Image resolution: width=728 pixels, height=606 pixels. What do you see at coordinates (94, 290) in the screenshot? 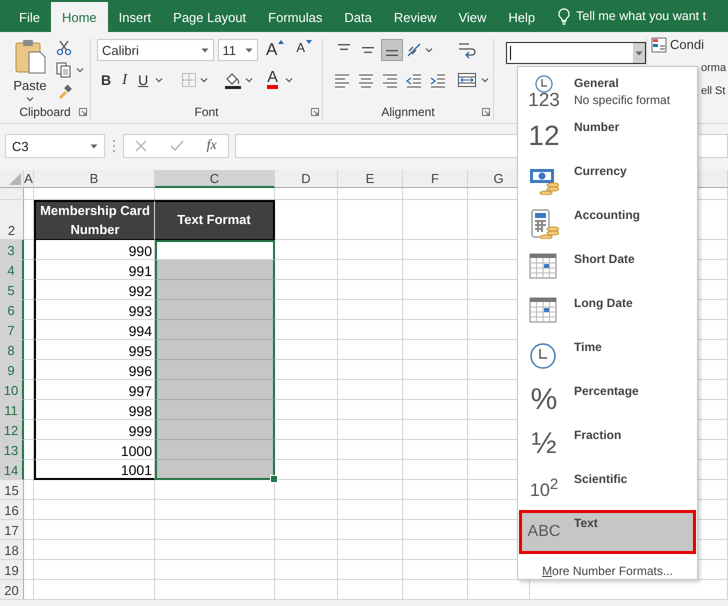
I see `table-cell: 992` at bounding box center [94, 290].